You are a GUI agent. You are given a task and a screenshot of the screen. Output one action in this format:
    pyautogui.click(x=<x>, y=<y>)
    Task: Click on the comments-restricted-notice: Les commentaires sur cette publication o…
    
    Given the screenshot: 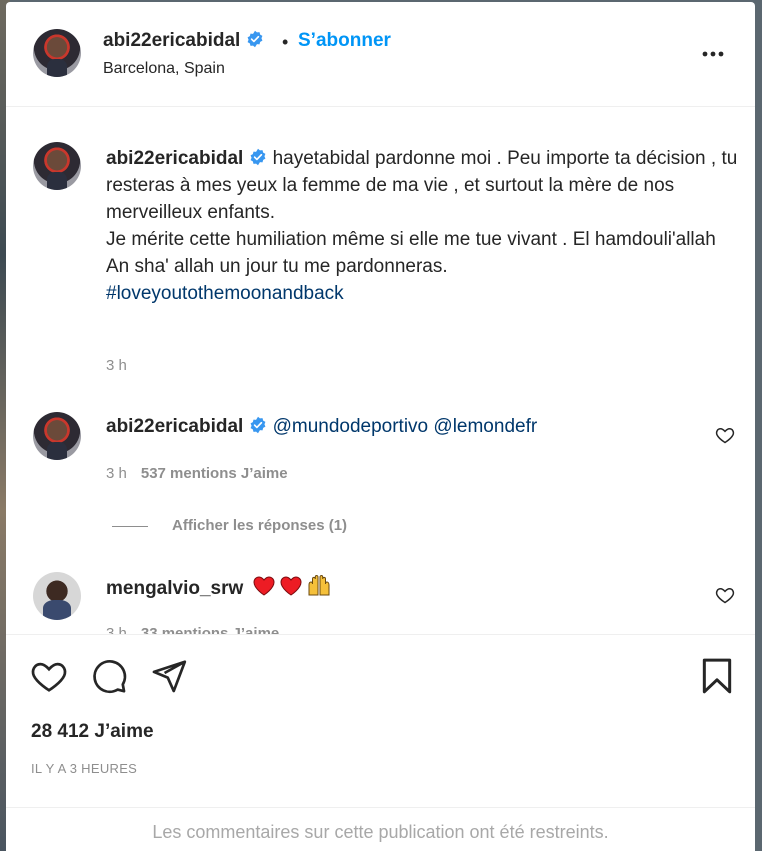 What is the action you would take?
    pyautogui.click(x=380, y=825)
    